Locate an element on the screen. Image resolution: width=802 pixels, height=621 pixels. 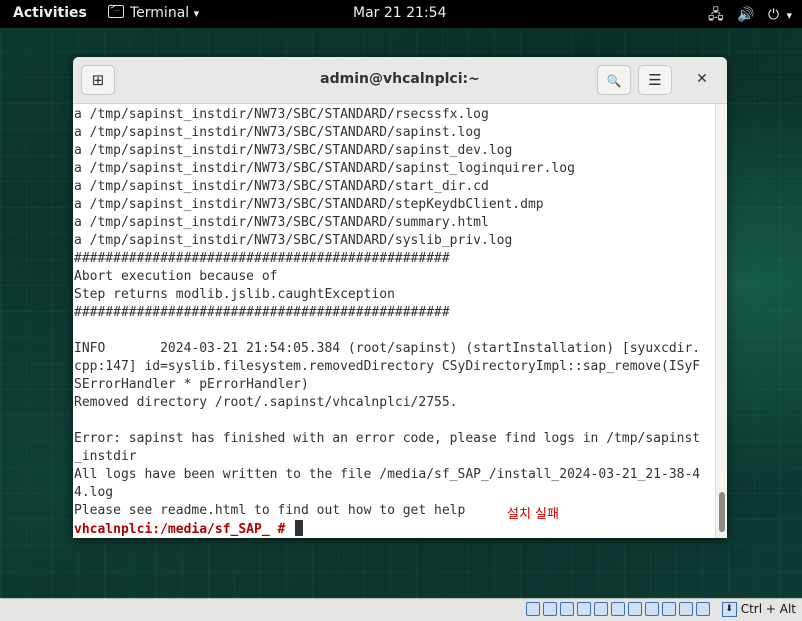
guest-additions-icon is located at coordinates (686, 609).